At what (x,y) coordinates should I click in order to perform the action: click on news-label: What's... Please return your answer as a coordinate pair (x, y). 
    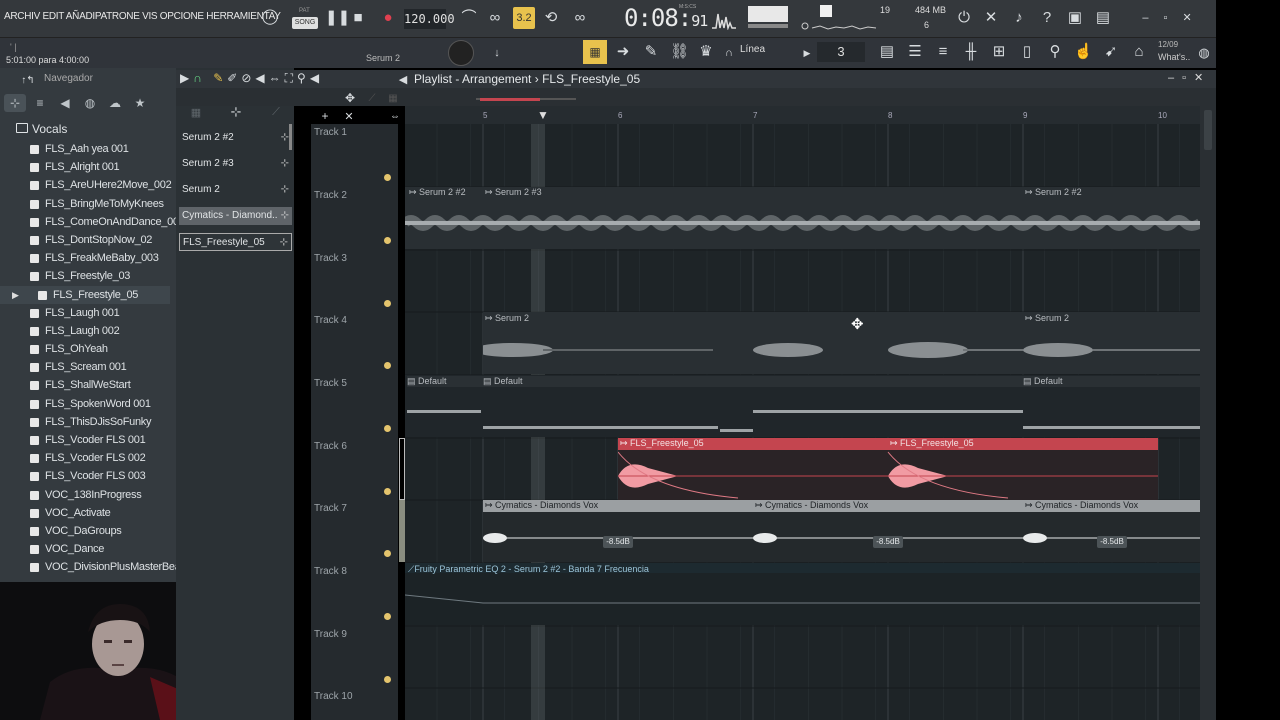
    Looking at the image, I should click on (1174, 57).